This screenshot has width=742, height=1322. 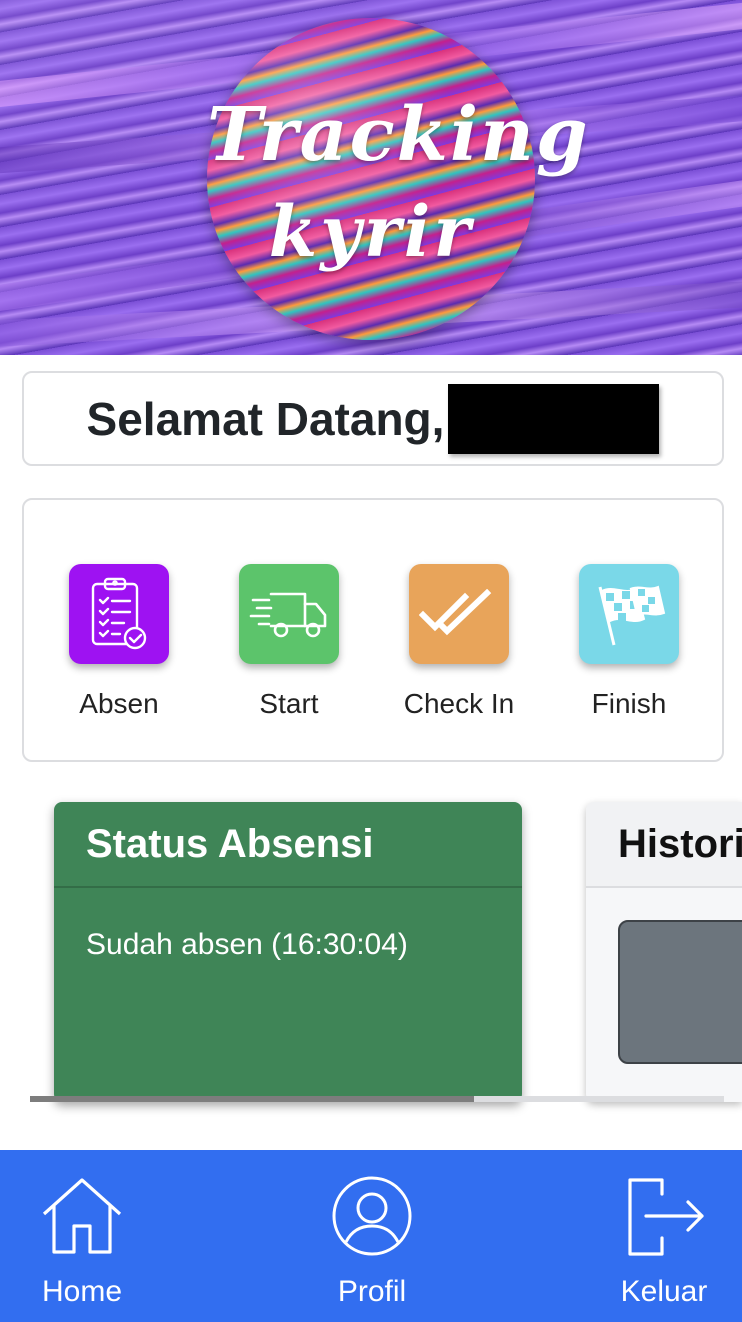 What do you see at coordinates (119, 703) in the screenshot?
I see `menu-label-absen: Absen` at bounding box center [119, 703].